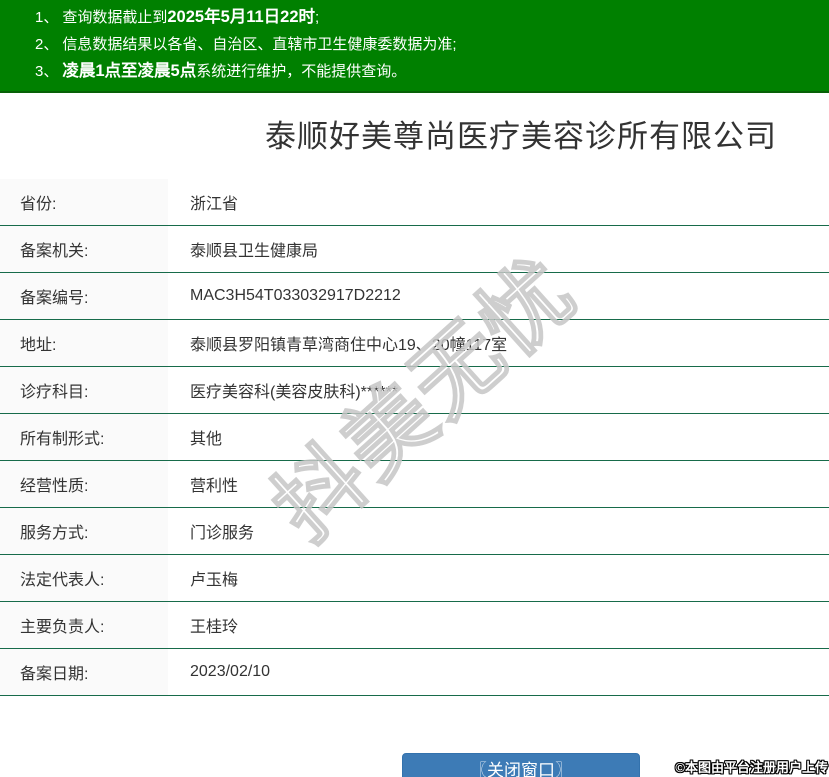 The height and width of the screenshot is (777, 829). Describe the element at coordinates (84, 531) in the screenshot. I see `row-label: 服务方式:` at that location.